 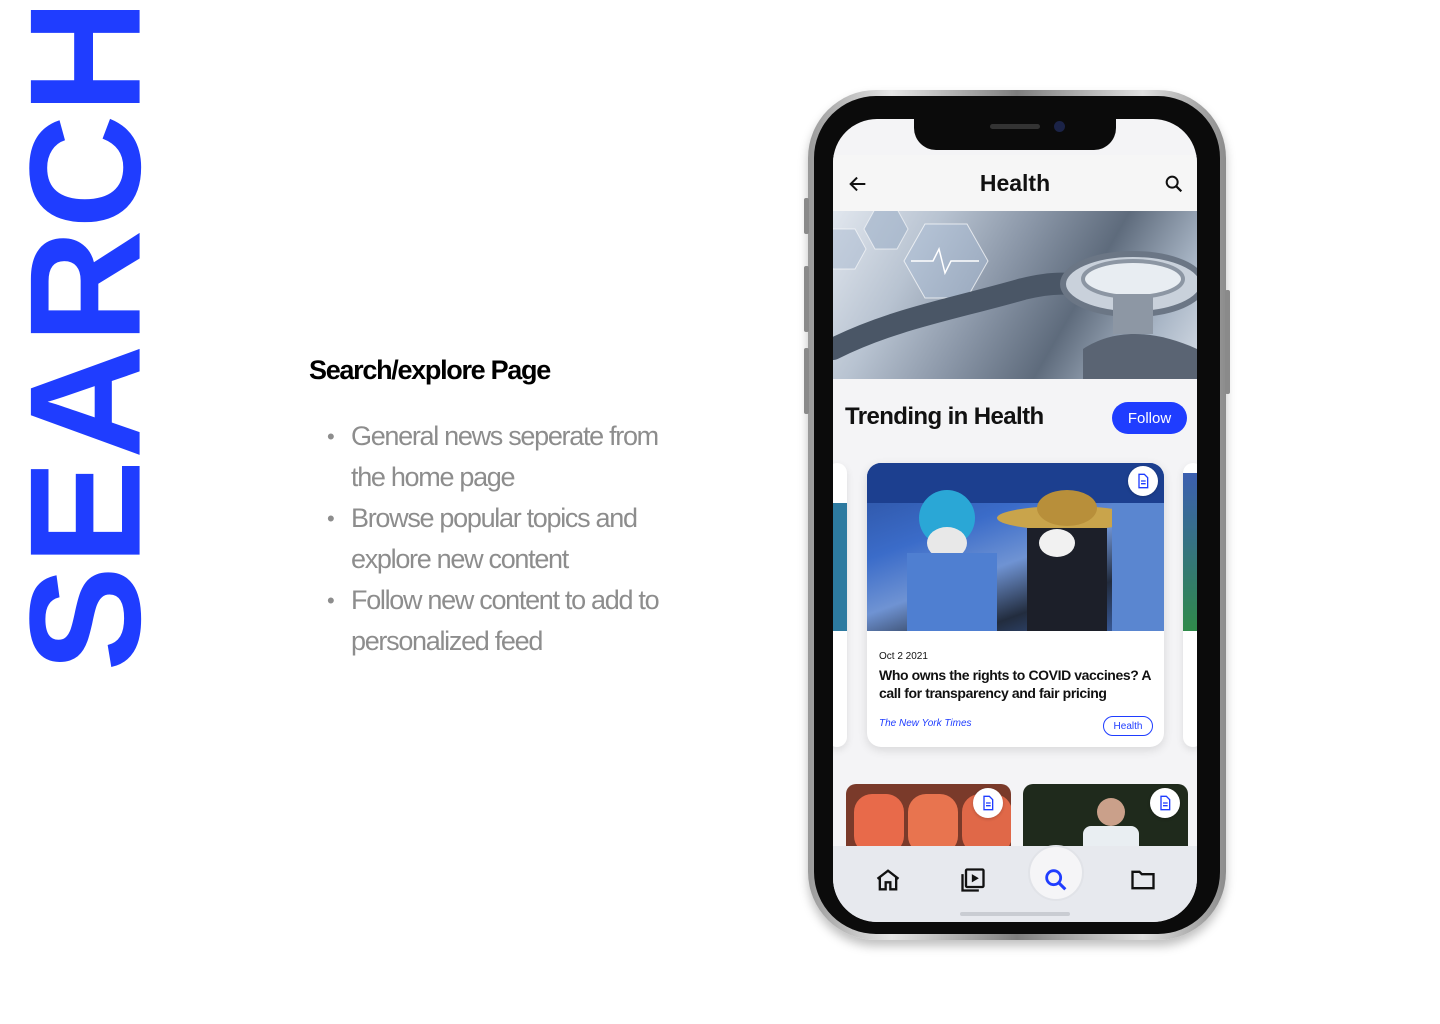 I want to click on volume-up-button, so click(x=806, y=299).